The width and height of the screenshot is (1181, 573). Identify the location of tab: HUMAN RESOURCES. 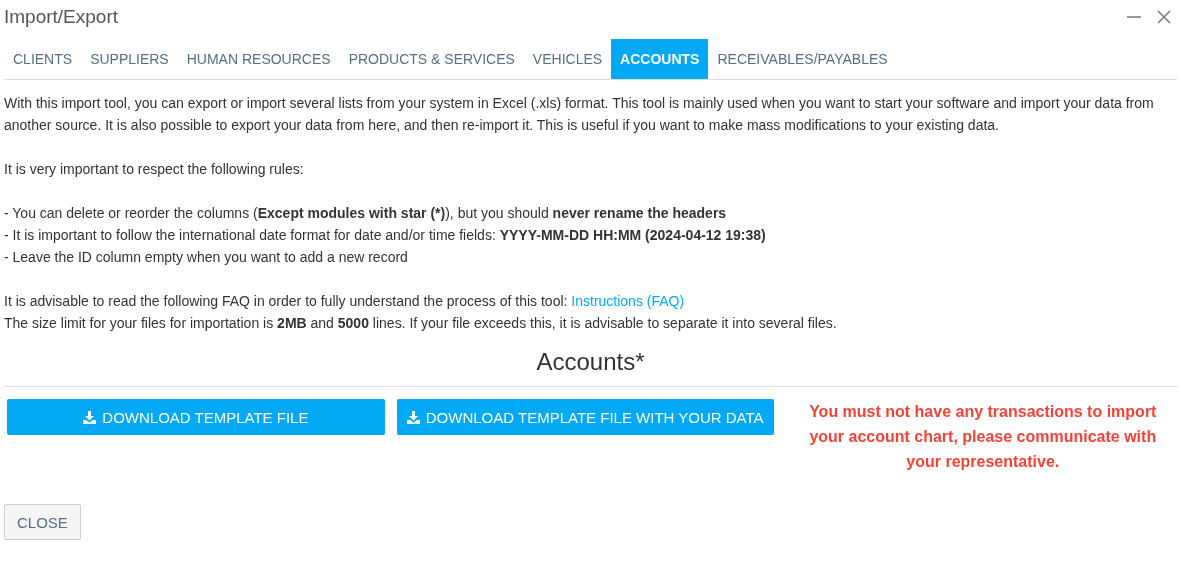
(258, 59).